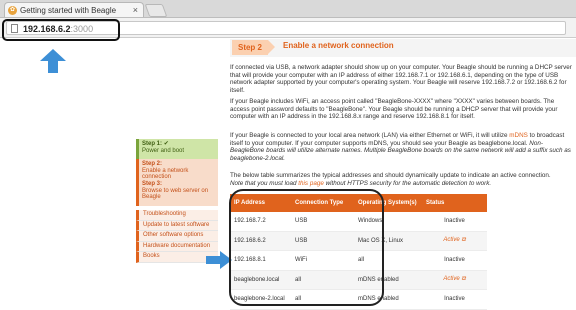 The image size is (576, 310). Describe the element at coordinates (152, 144) in the screenshot. I see `step1-label: Step 1:` at that location.